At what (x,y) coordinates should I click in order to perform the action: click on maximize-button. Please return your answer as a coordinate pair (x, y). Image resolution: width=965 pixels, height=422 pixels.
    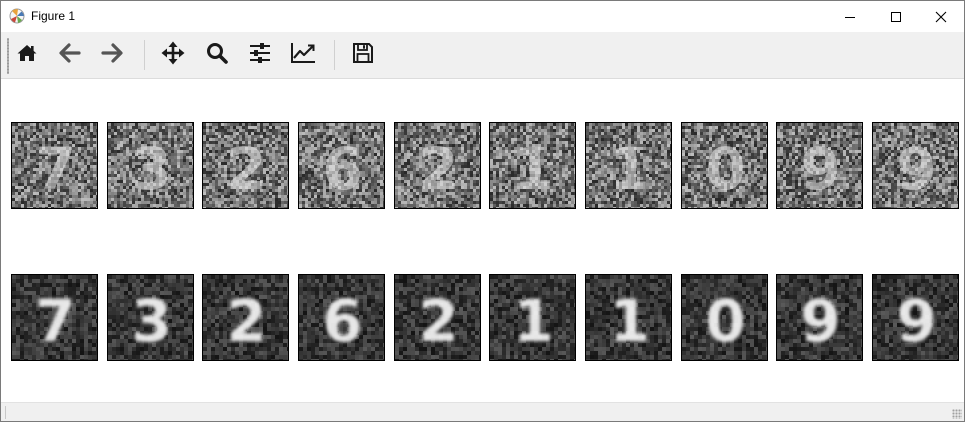
    Looking at the image, I should click on (896, 16).